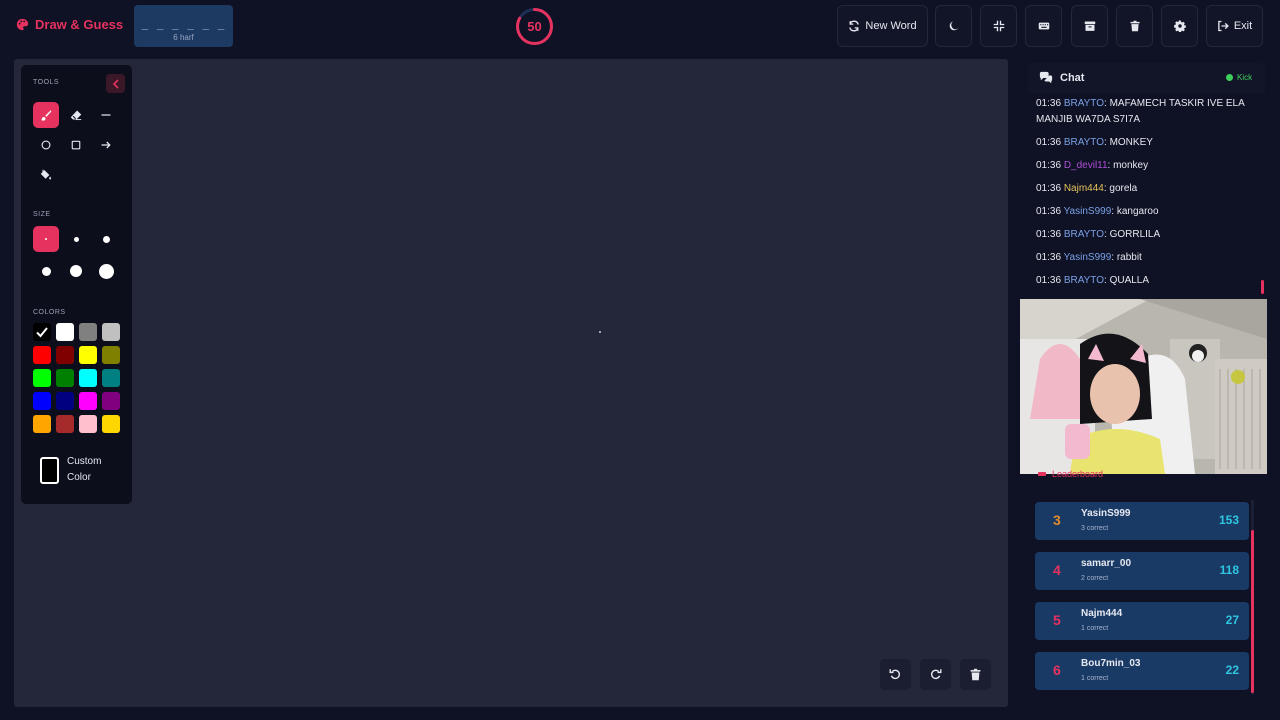 The image size is (1280, 720). I want to click on arrow-icon, so click(106, 145).